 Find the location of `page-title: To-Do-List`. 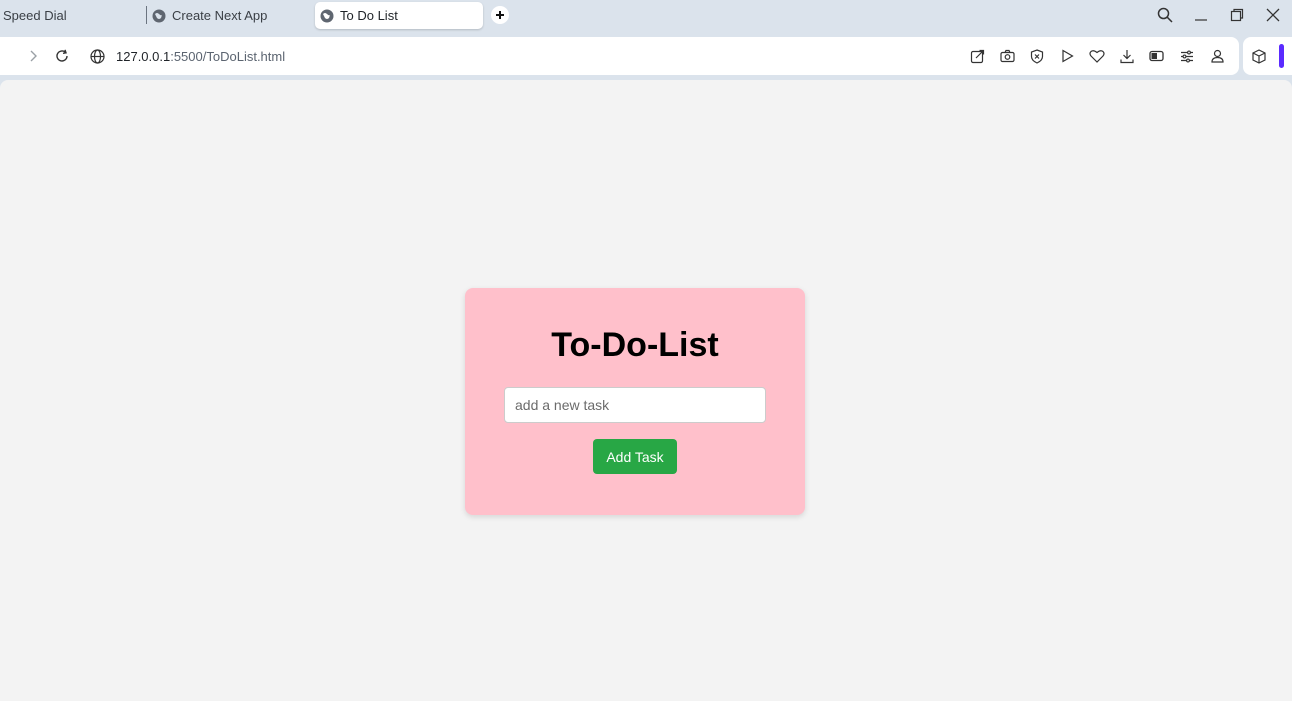

page-title: To-Do-List is located at coordinates (635, 345).